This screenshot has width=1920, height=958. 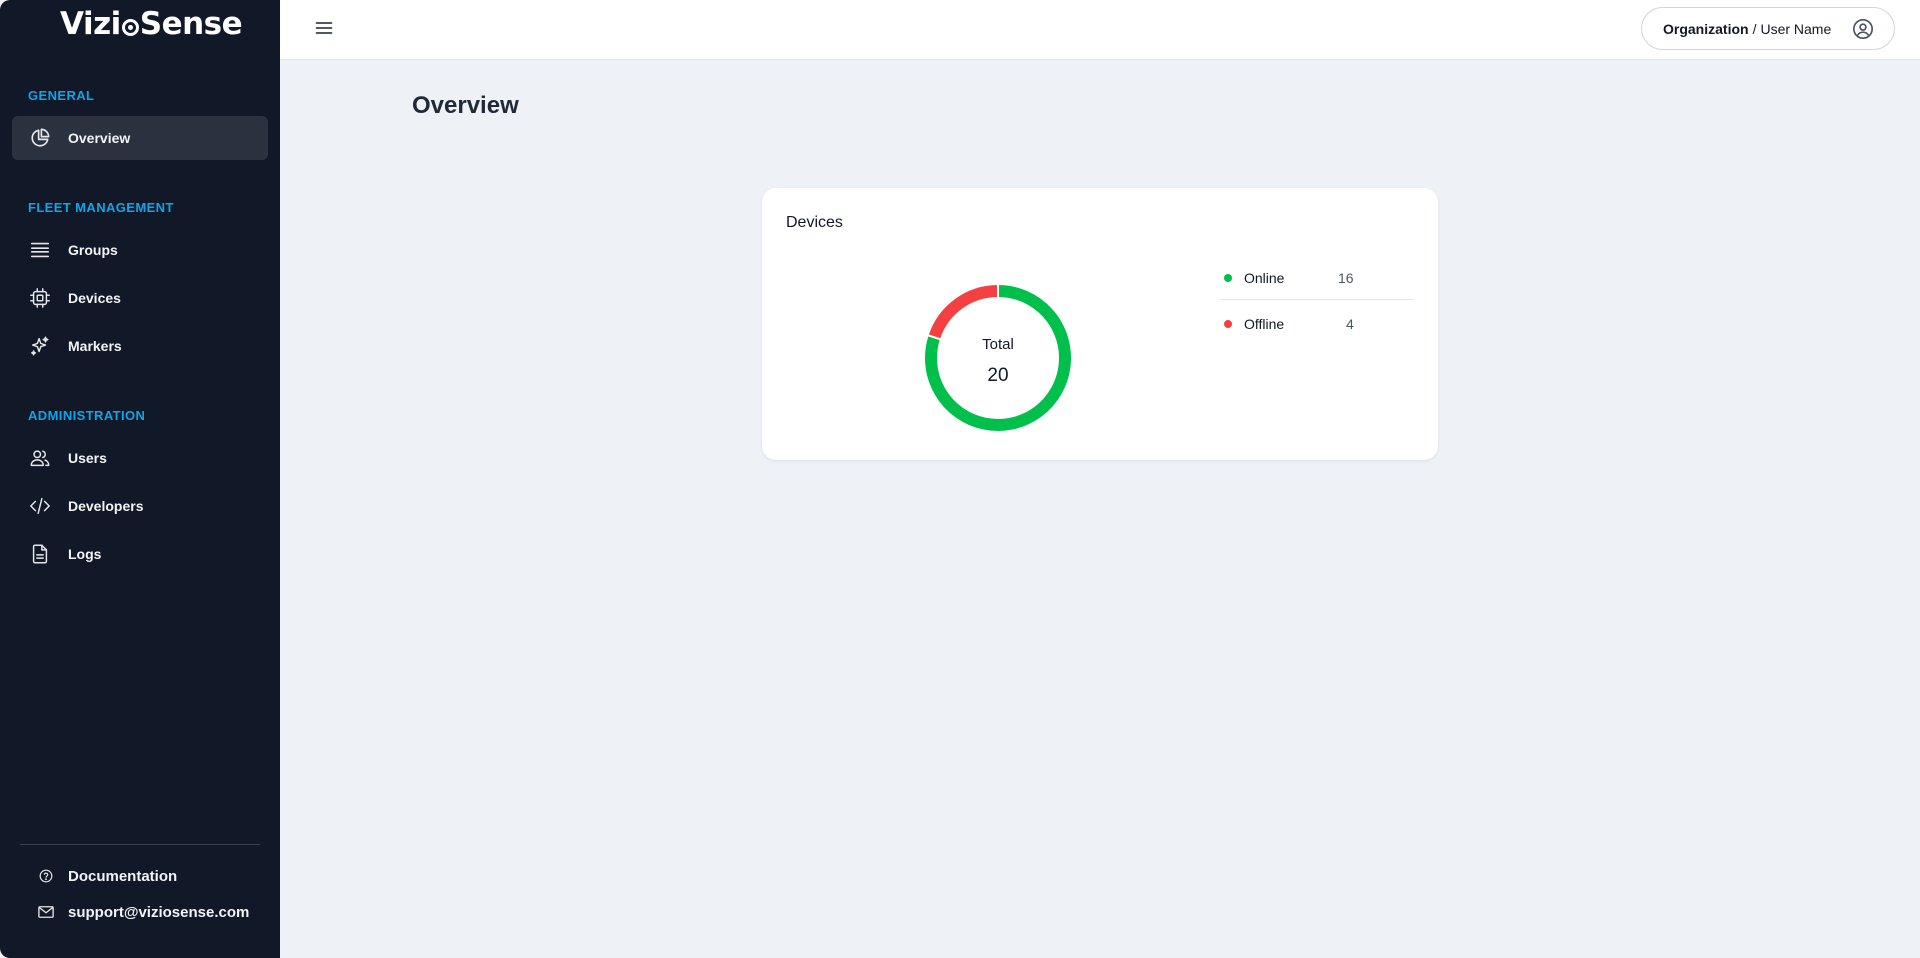 I want to click on section-title-administration: ADMINISTRATION, so click(x=87, y=415).